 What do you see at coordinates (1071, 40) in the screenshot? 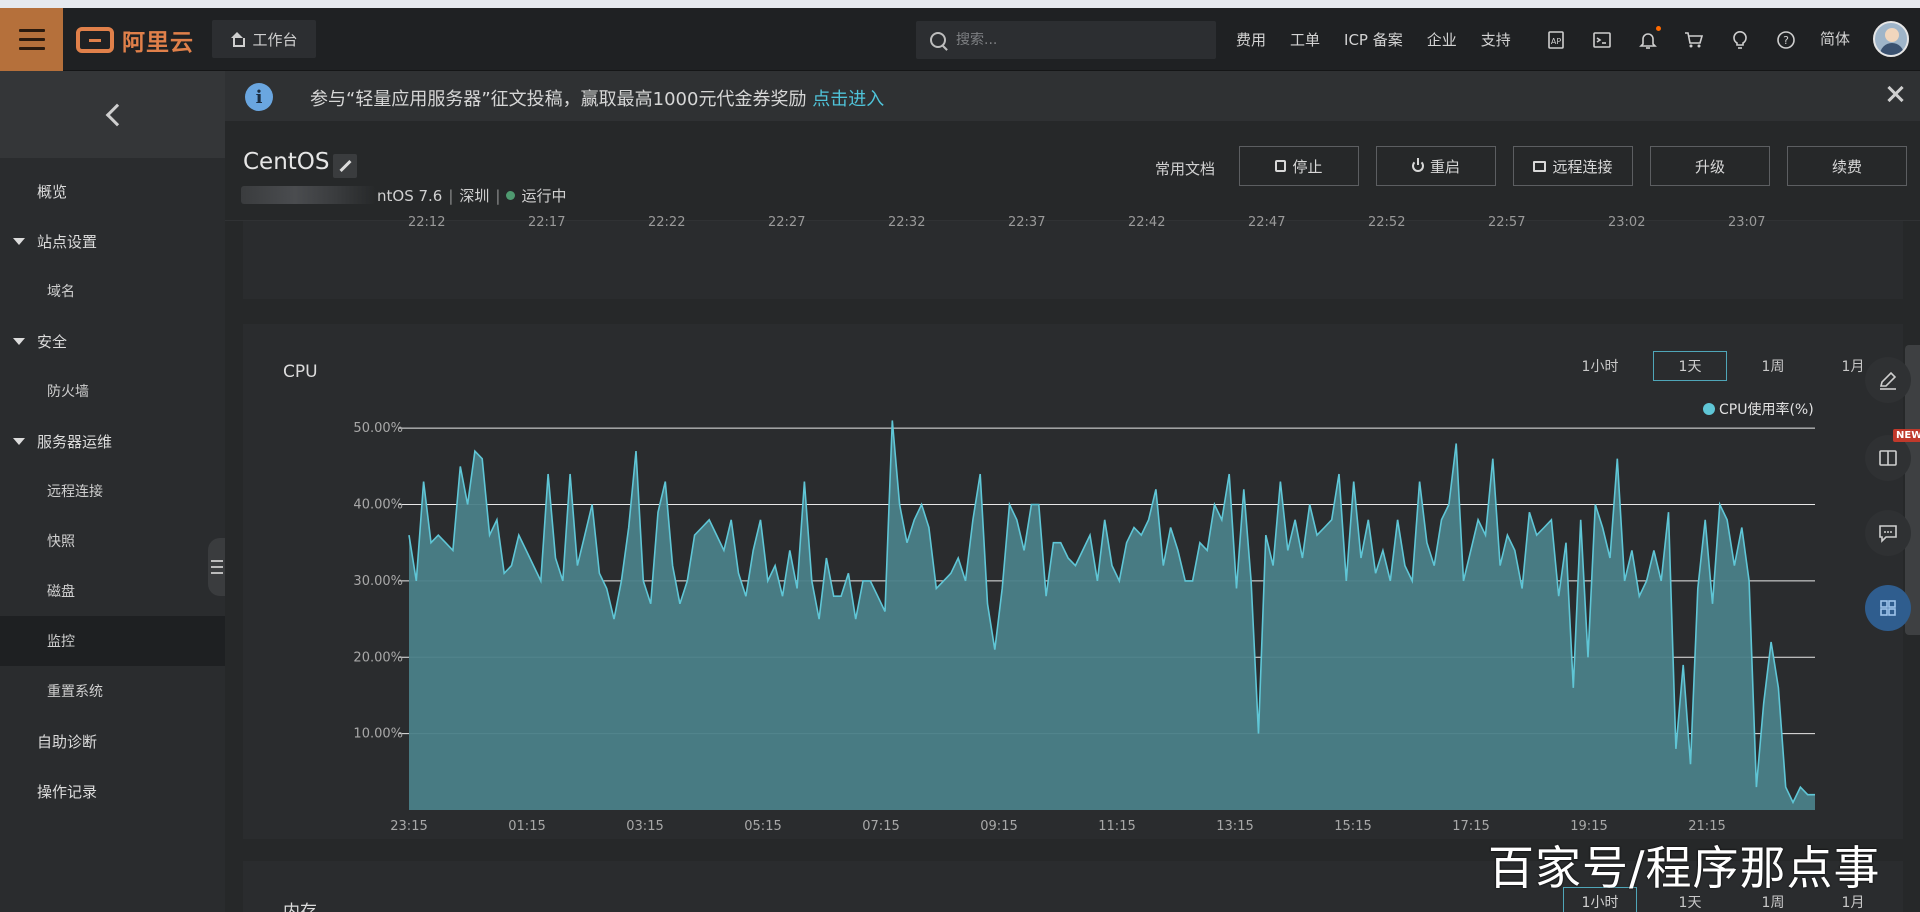
I see `search-input` at bounding box center [1071, 40].